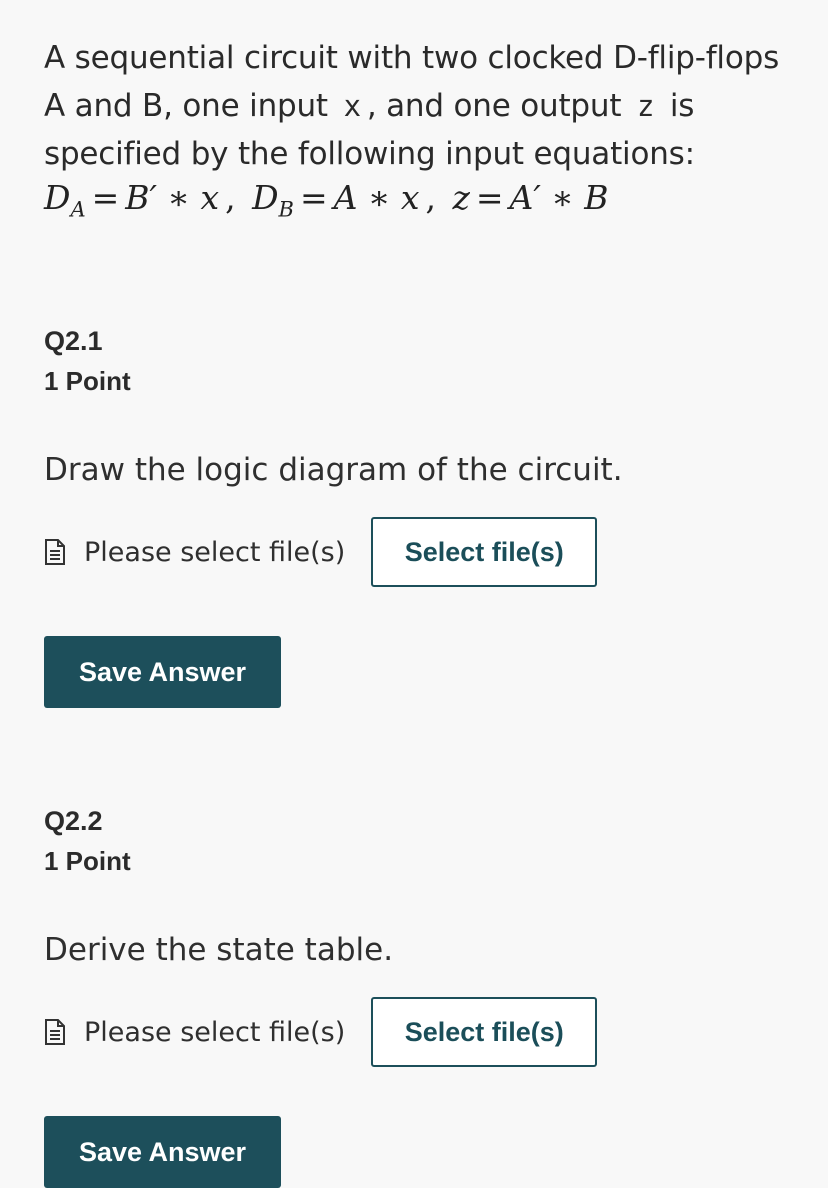  Describe the element at coordinates (73, 341) in the screenshot. I see `question-number: Q2.1` at that location.